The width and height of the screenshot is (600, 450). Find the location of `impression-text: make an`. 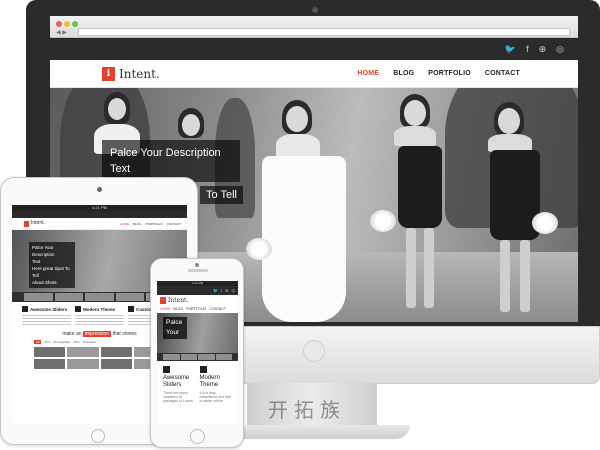

impression-text: make an is located at coordinates (72, 334).